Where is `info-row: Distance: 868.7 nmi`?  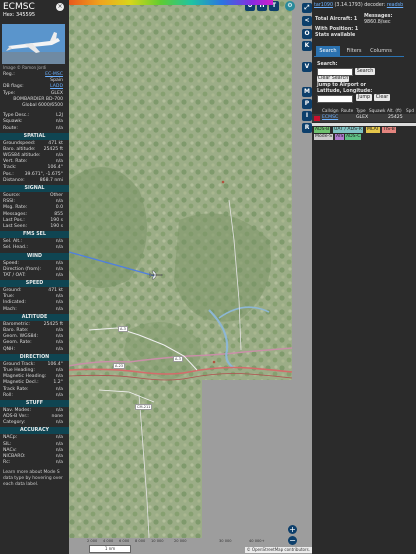 info-row: Distance: 868.7 nmi is located at coordinates (34, 181).